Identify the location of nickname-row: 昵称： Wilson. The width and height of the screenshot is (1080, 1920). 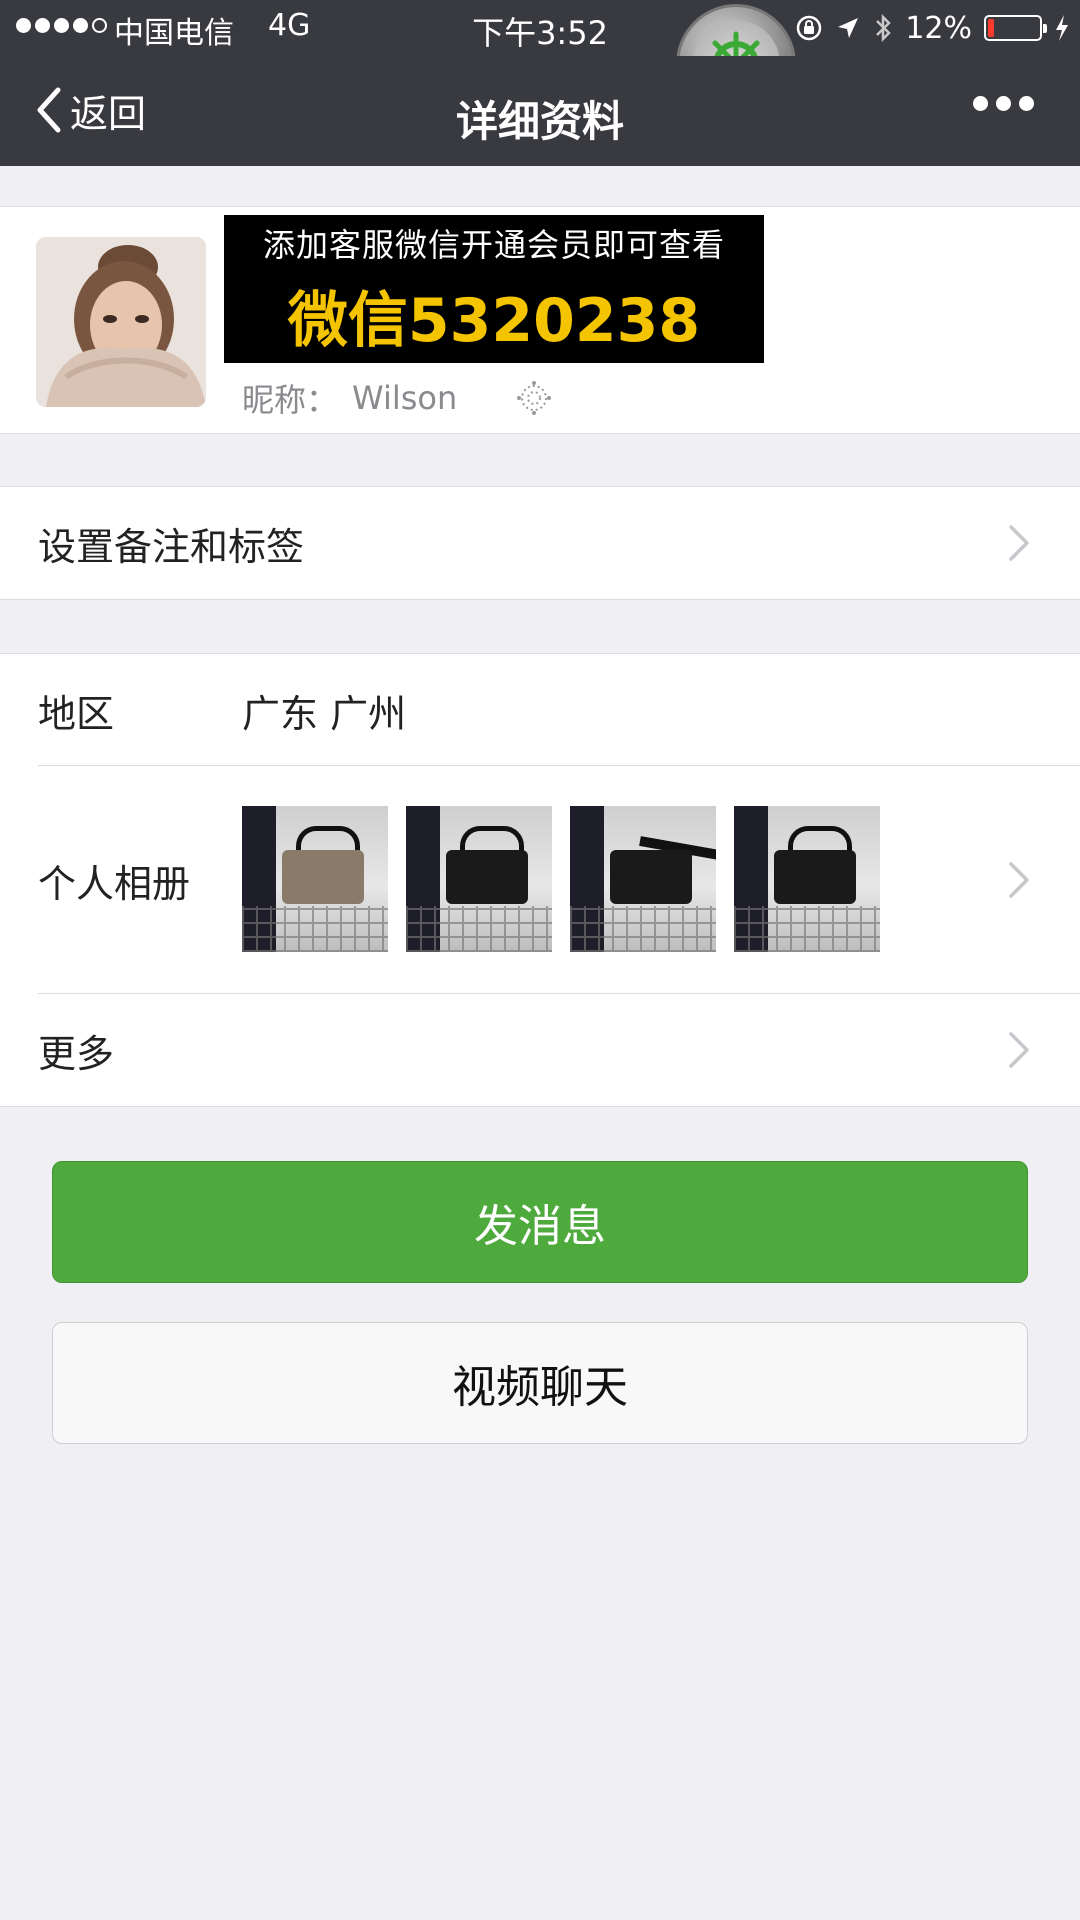
(401, 398).